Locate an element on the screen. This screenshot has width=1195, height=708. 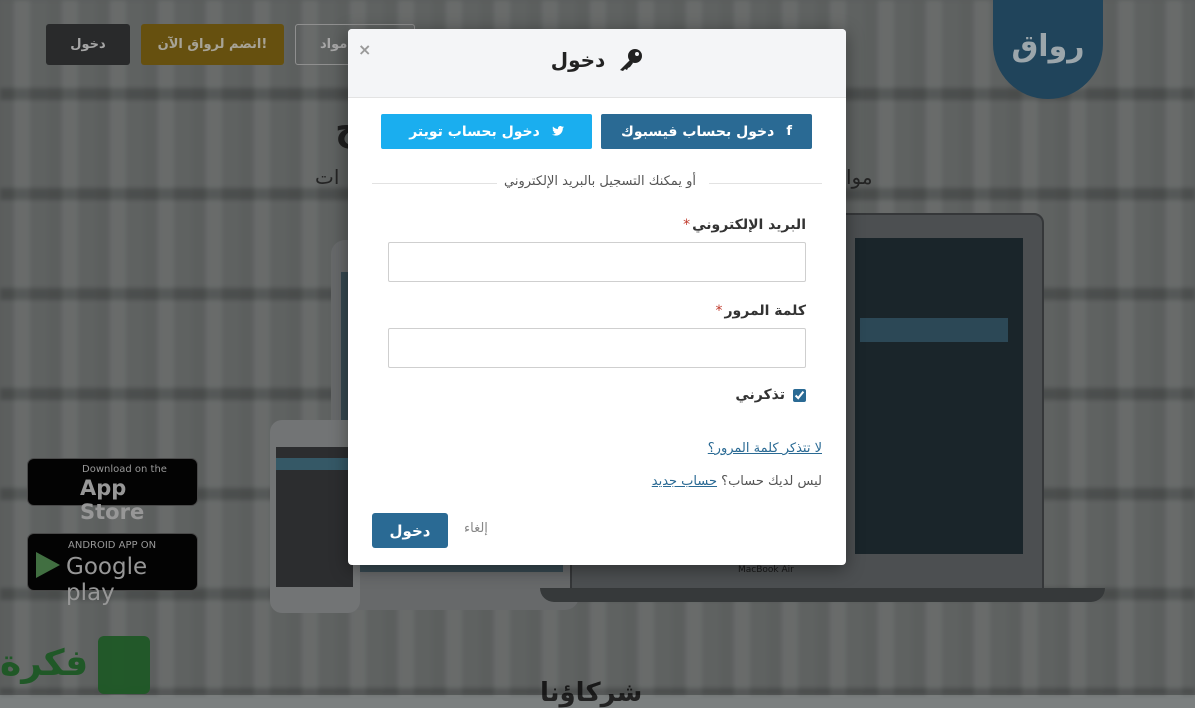
twitter-login-button: دخول بحساب تويتر is located at coordinates (486, 131).